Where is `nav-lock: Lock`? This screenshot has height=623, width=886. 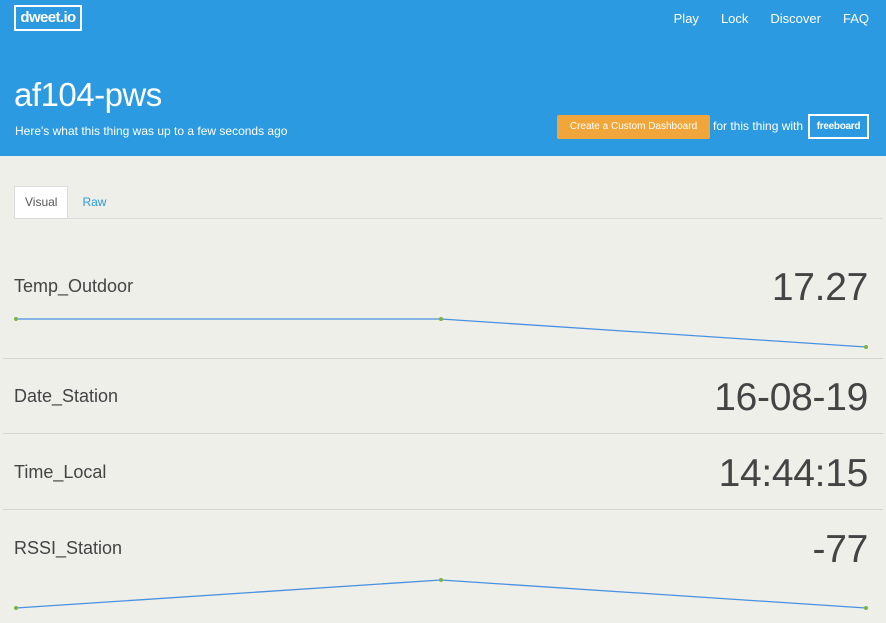 nav-lock: Lock is located at coordinates (734, 18).